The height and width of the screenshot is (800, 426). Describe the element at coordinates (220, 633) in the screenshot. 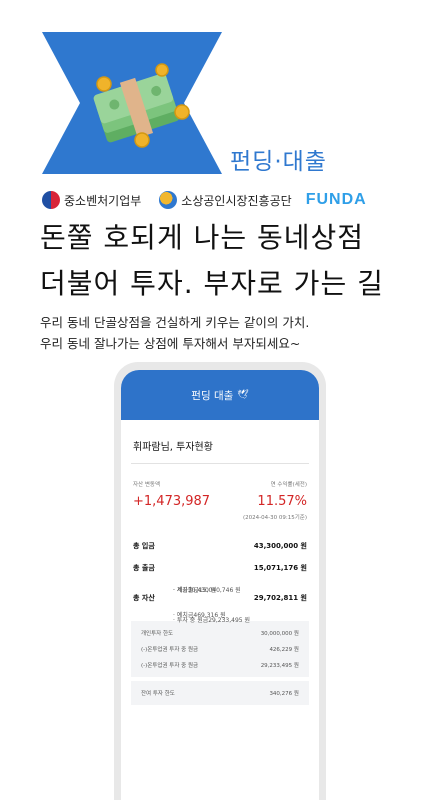

I see `limit-row: 개인투자 한도 30,000,000 원` at that location.